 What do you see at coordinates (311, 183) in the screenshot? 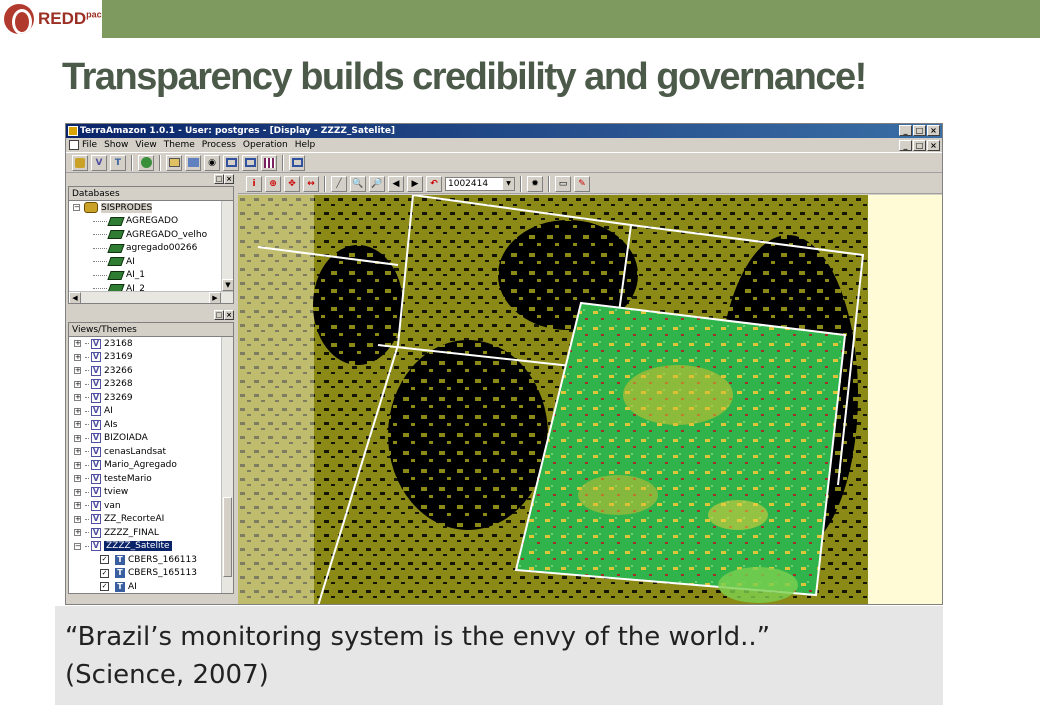
I see `distance-icon: ↔` at bounding box center [311, 183].